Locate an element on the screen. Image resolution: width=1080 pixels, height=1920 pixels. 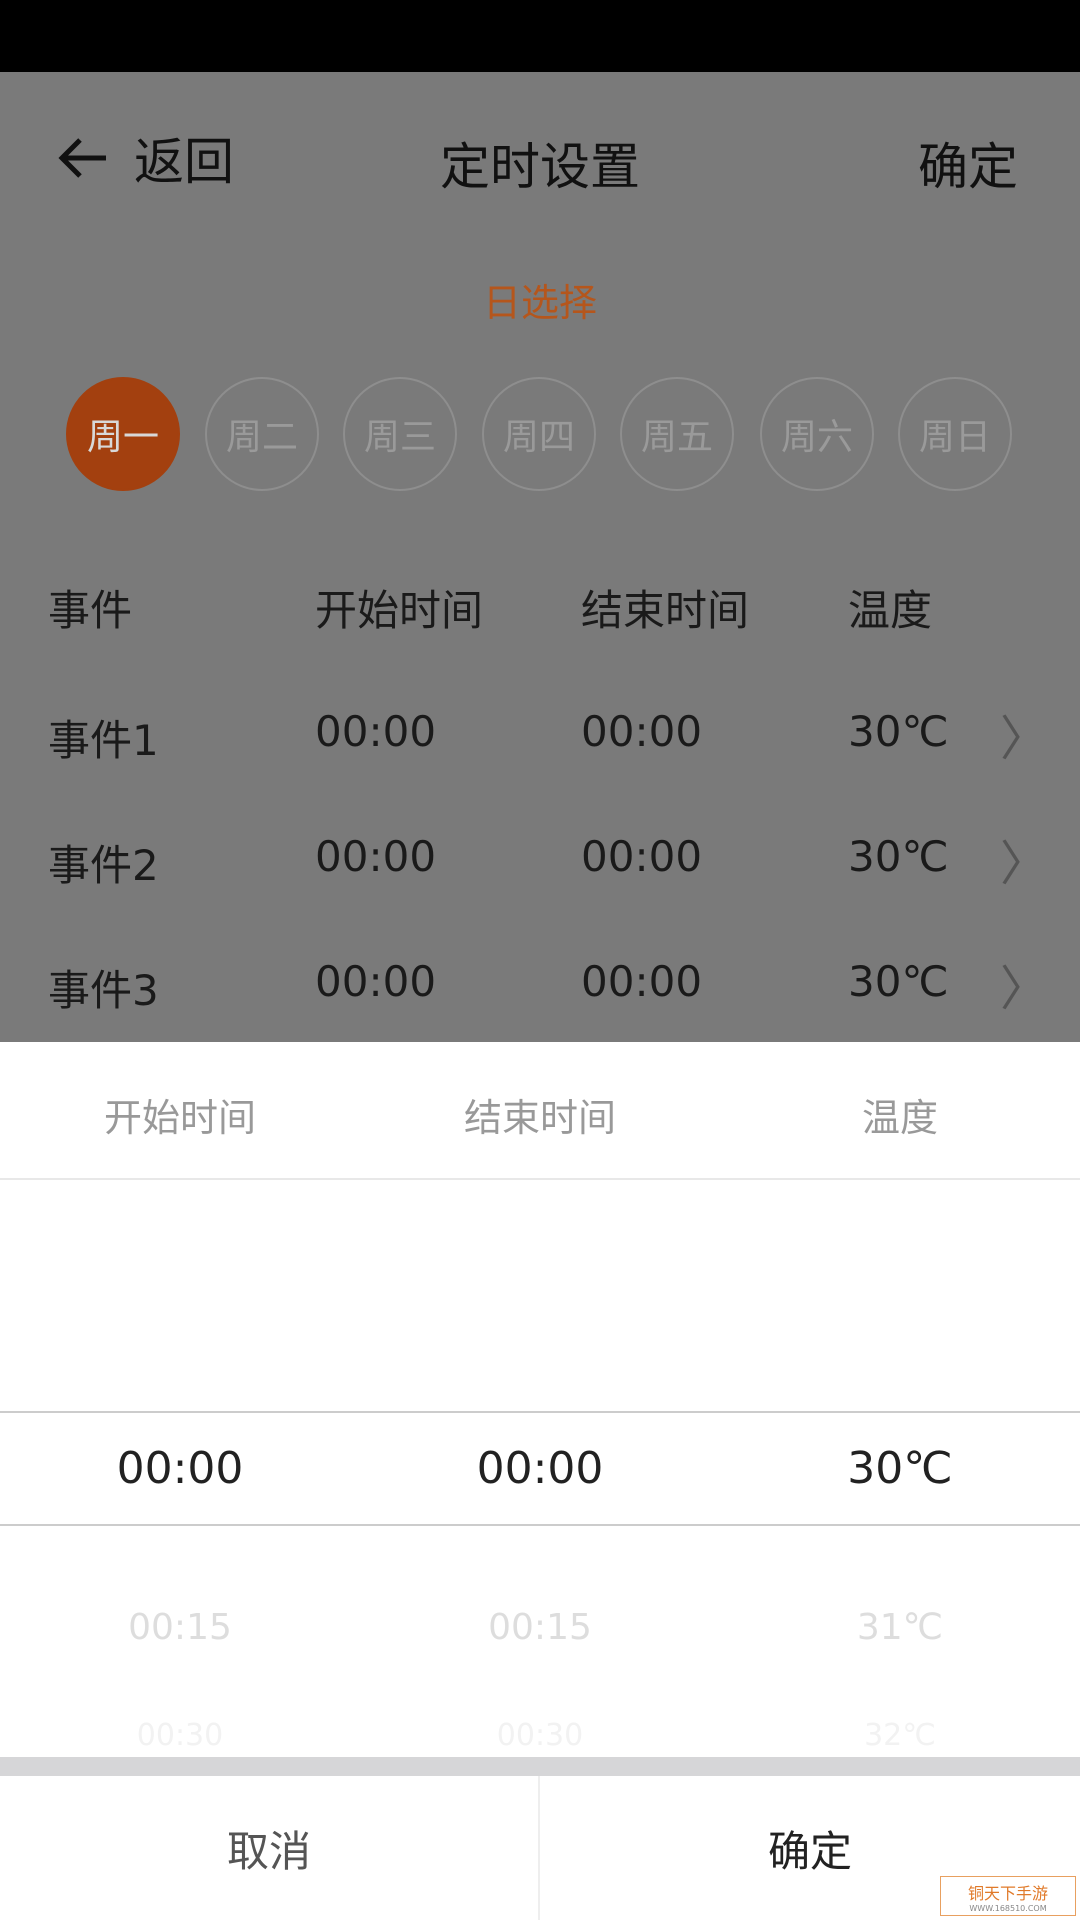
picker-column-label: 开始时间 is located at coordinates (179, 1118).